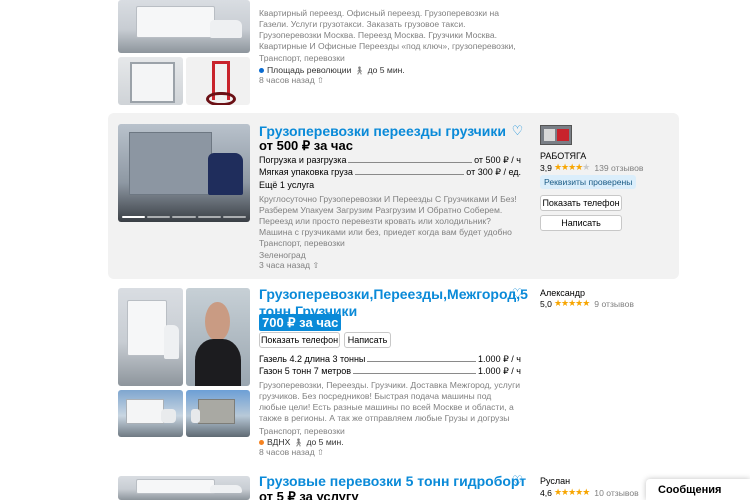 This screenshot has height=500, width=750. I want to click on service-label: Газон 5 тонн 7 метров, so click(305, 371).